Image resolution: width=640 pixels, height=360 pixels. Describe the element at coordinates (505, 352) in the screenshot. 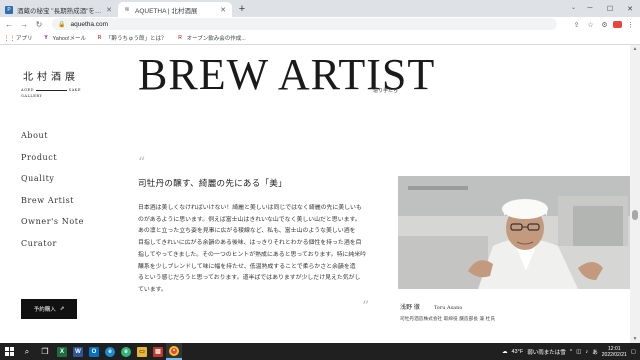

I see `weather-icon: ☁` at that location.